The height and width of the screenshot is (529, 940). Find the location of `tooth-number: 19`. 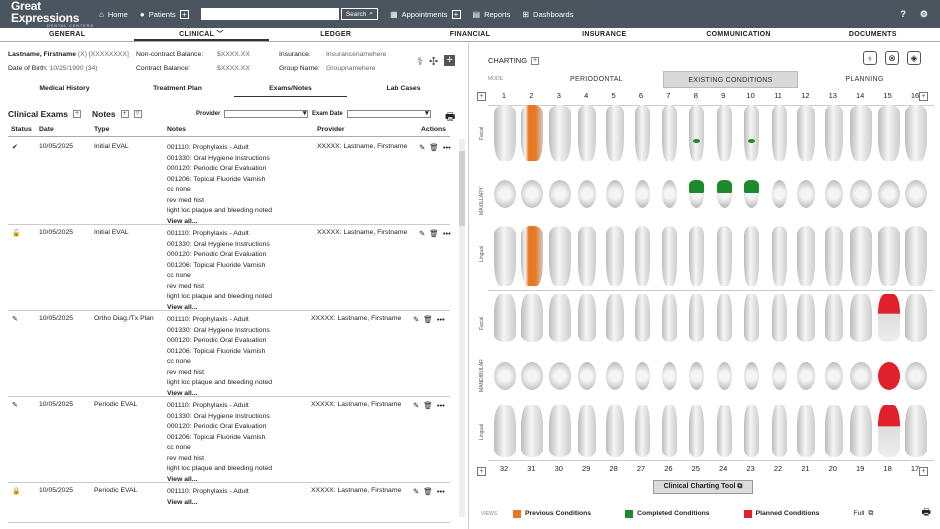

tooth-number: 19 is located at coordinates (860, 468).